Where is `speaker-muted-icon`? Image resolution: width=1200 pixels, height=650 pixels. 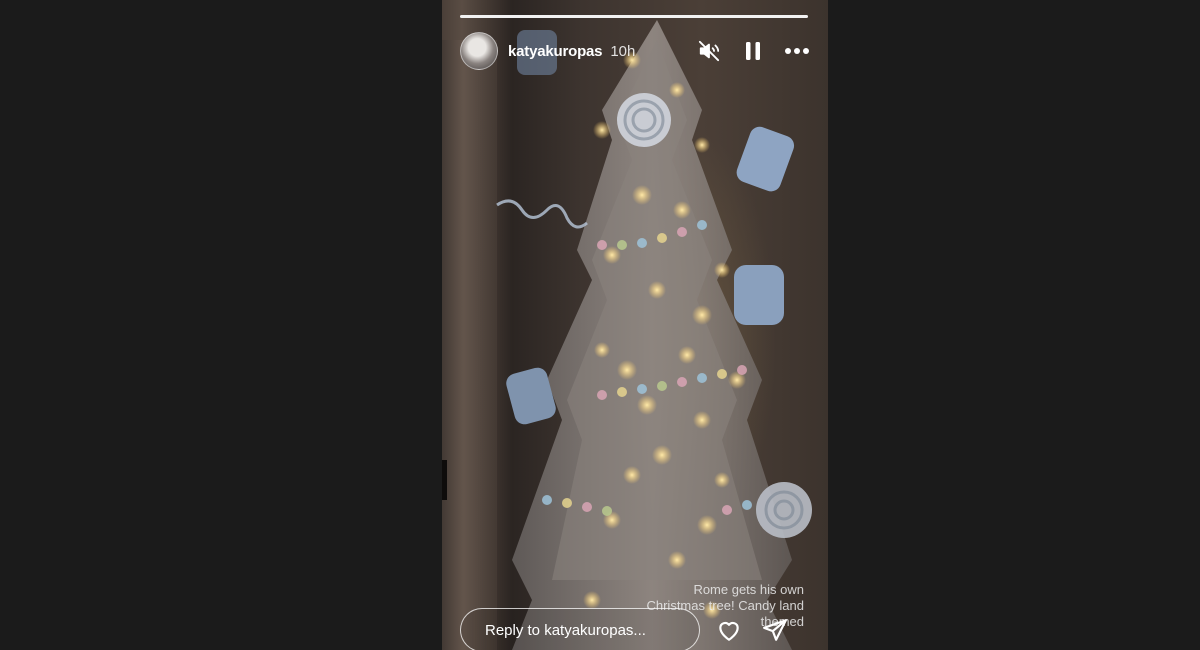
speaker-muted-icon is located at coordinates (709, 51).